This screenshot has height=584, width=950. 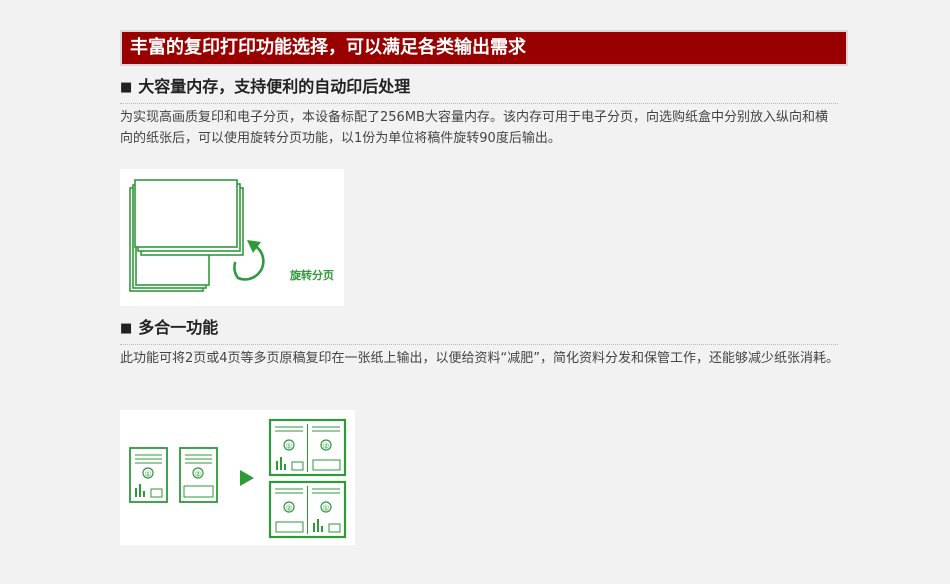 What do you see at coordinates (479, 88) in the screenshot?
I see `section-title-memory: ■ 大容量内存，支持便利的自动印后处理` at bounding box center [479, 88].